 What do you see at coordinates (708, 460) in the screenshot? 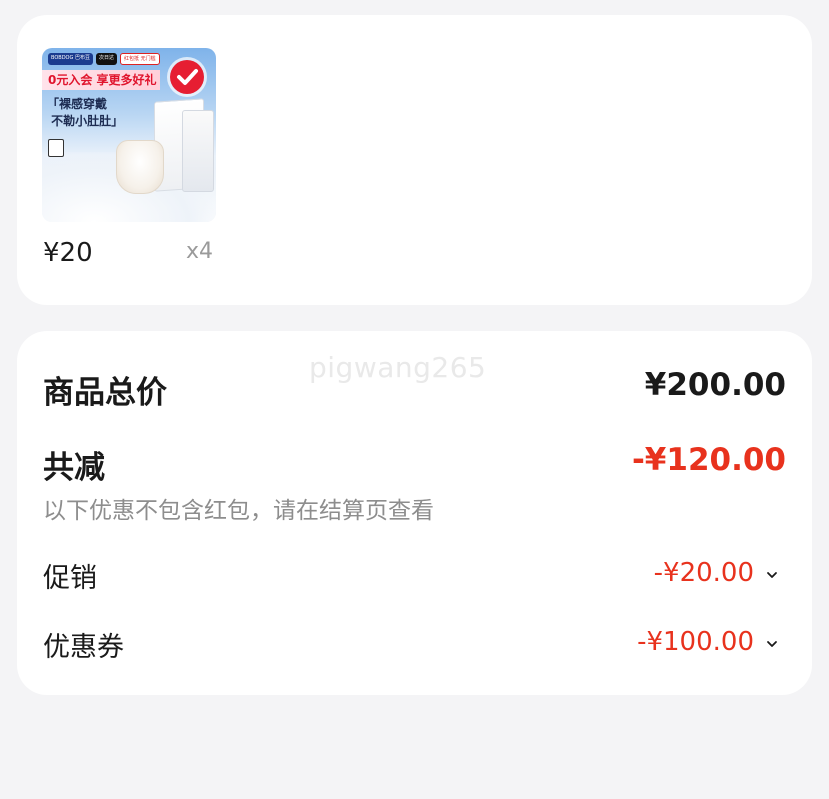
I see `discount-total-value: -¥120.00` at bounding box center [708, 460].